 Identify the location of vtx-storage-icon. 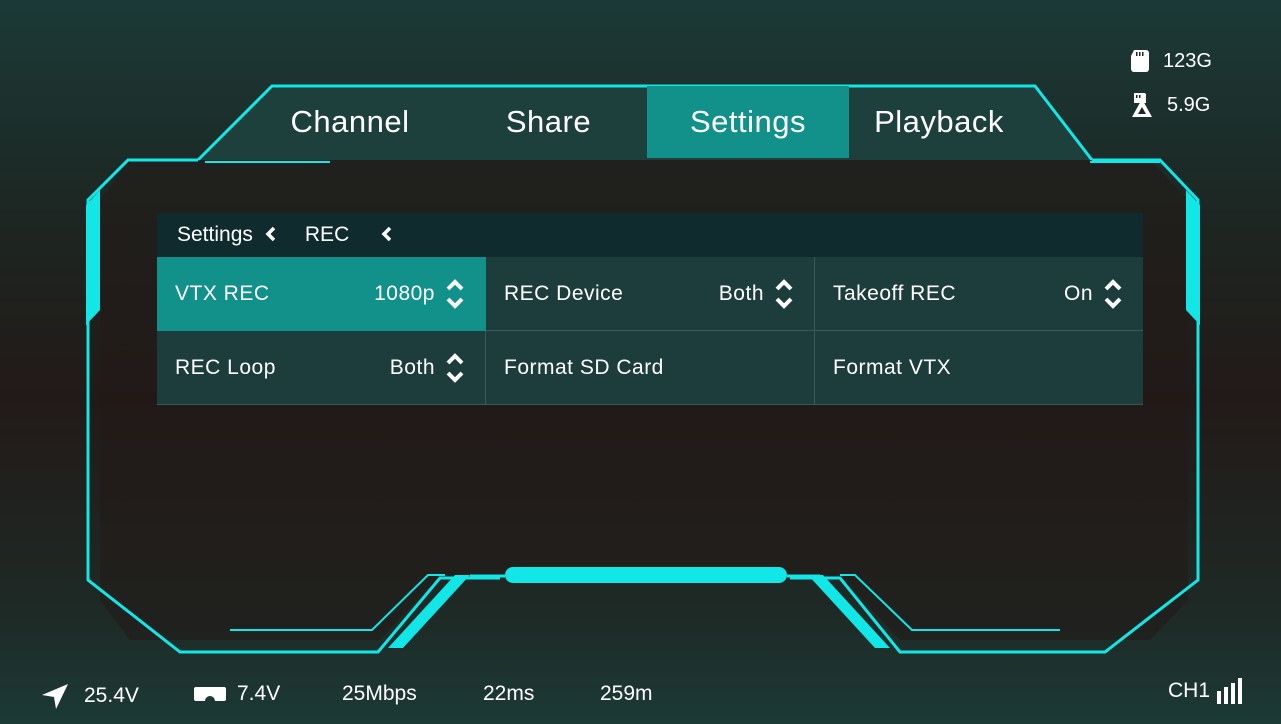
(1142, 105).